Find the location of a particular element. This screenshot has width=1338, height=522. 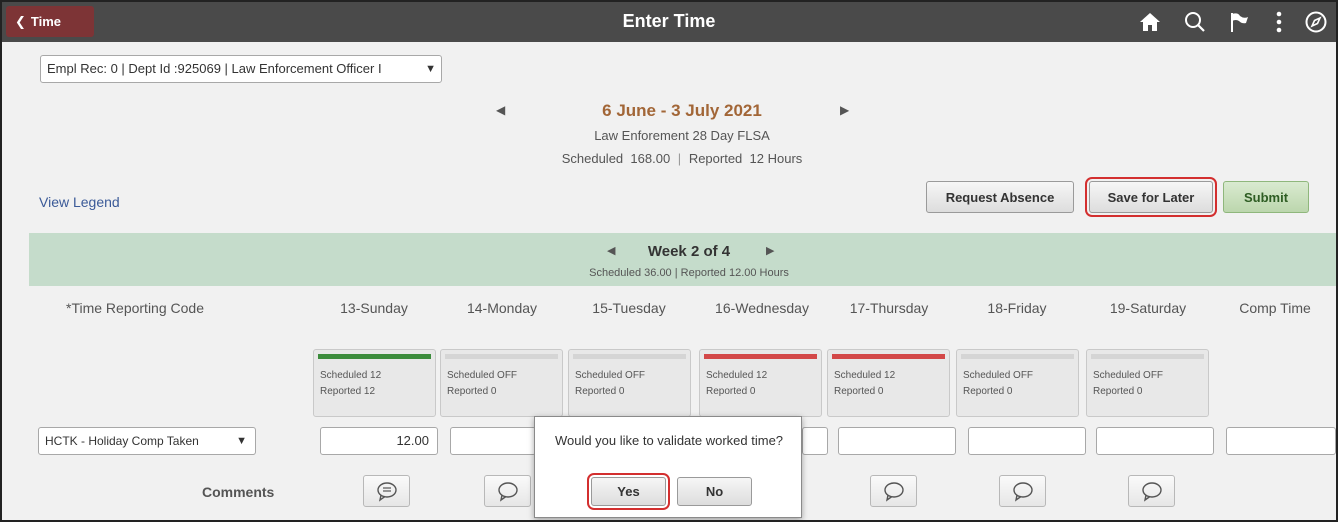

no-button: No is located at coordinates (714, 491).